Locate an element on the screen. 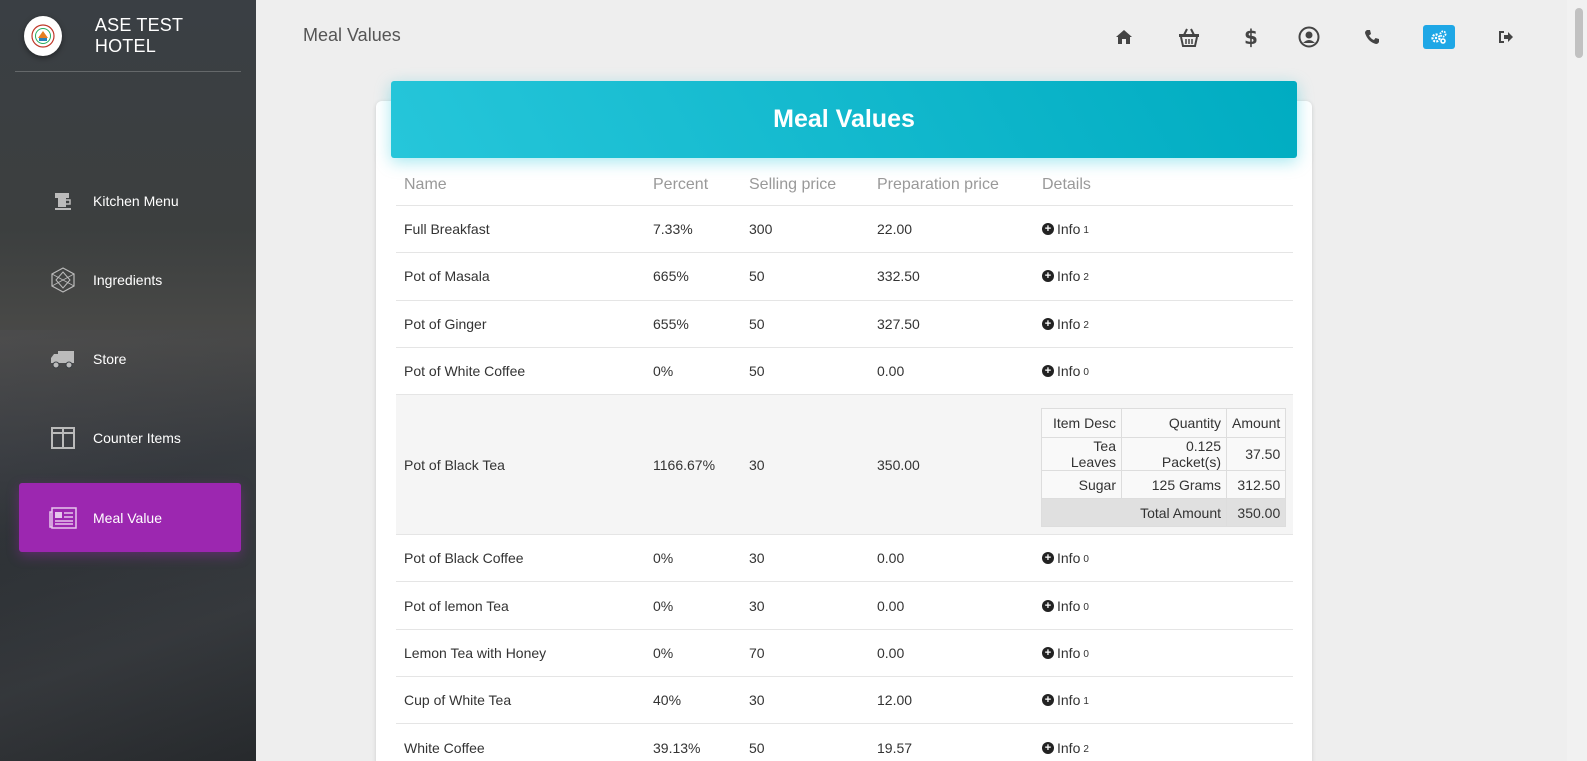  sidebar-item-label: Kitchen Menu is located at coordinates (136, 200).